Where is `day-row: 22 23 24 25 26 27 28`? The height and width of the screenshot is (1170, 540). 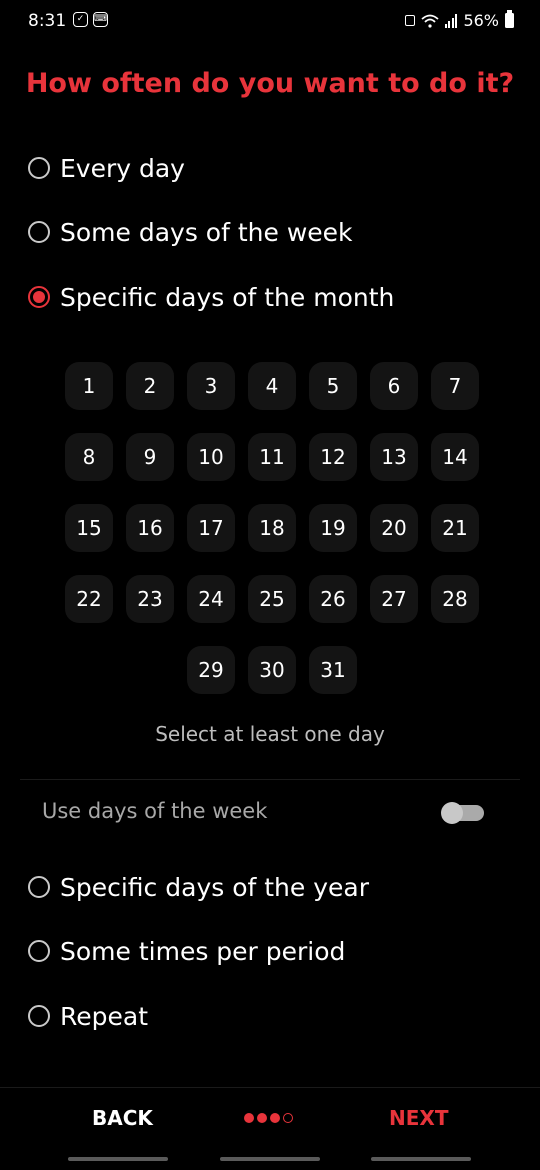 day-row: 22 23 24 25 26 27 28 is located at coordinates (272, 599).